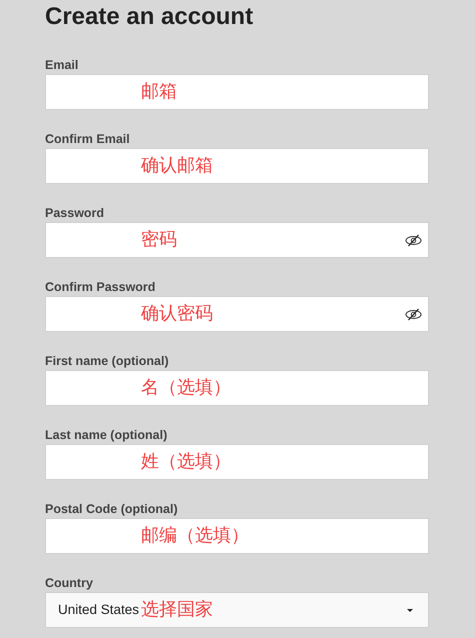 Image resolution: width=475 pixels, height=638 pixels. Describe the element at coordinates (186, 462) in the screenshot. I see `annotation-text: 姓（选填）` at that location.